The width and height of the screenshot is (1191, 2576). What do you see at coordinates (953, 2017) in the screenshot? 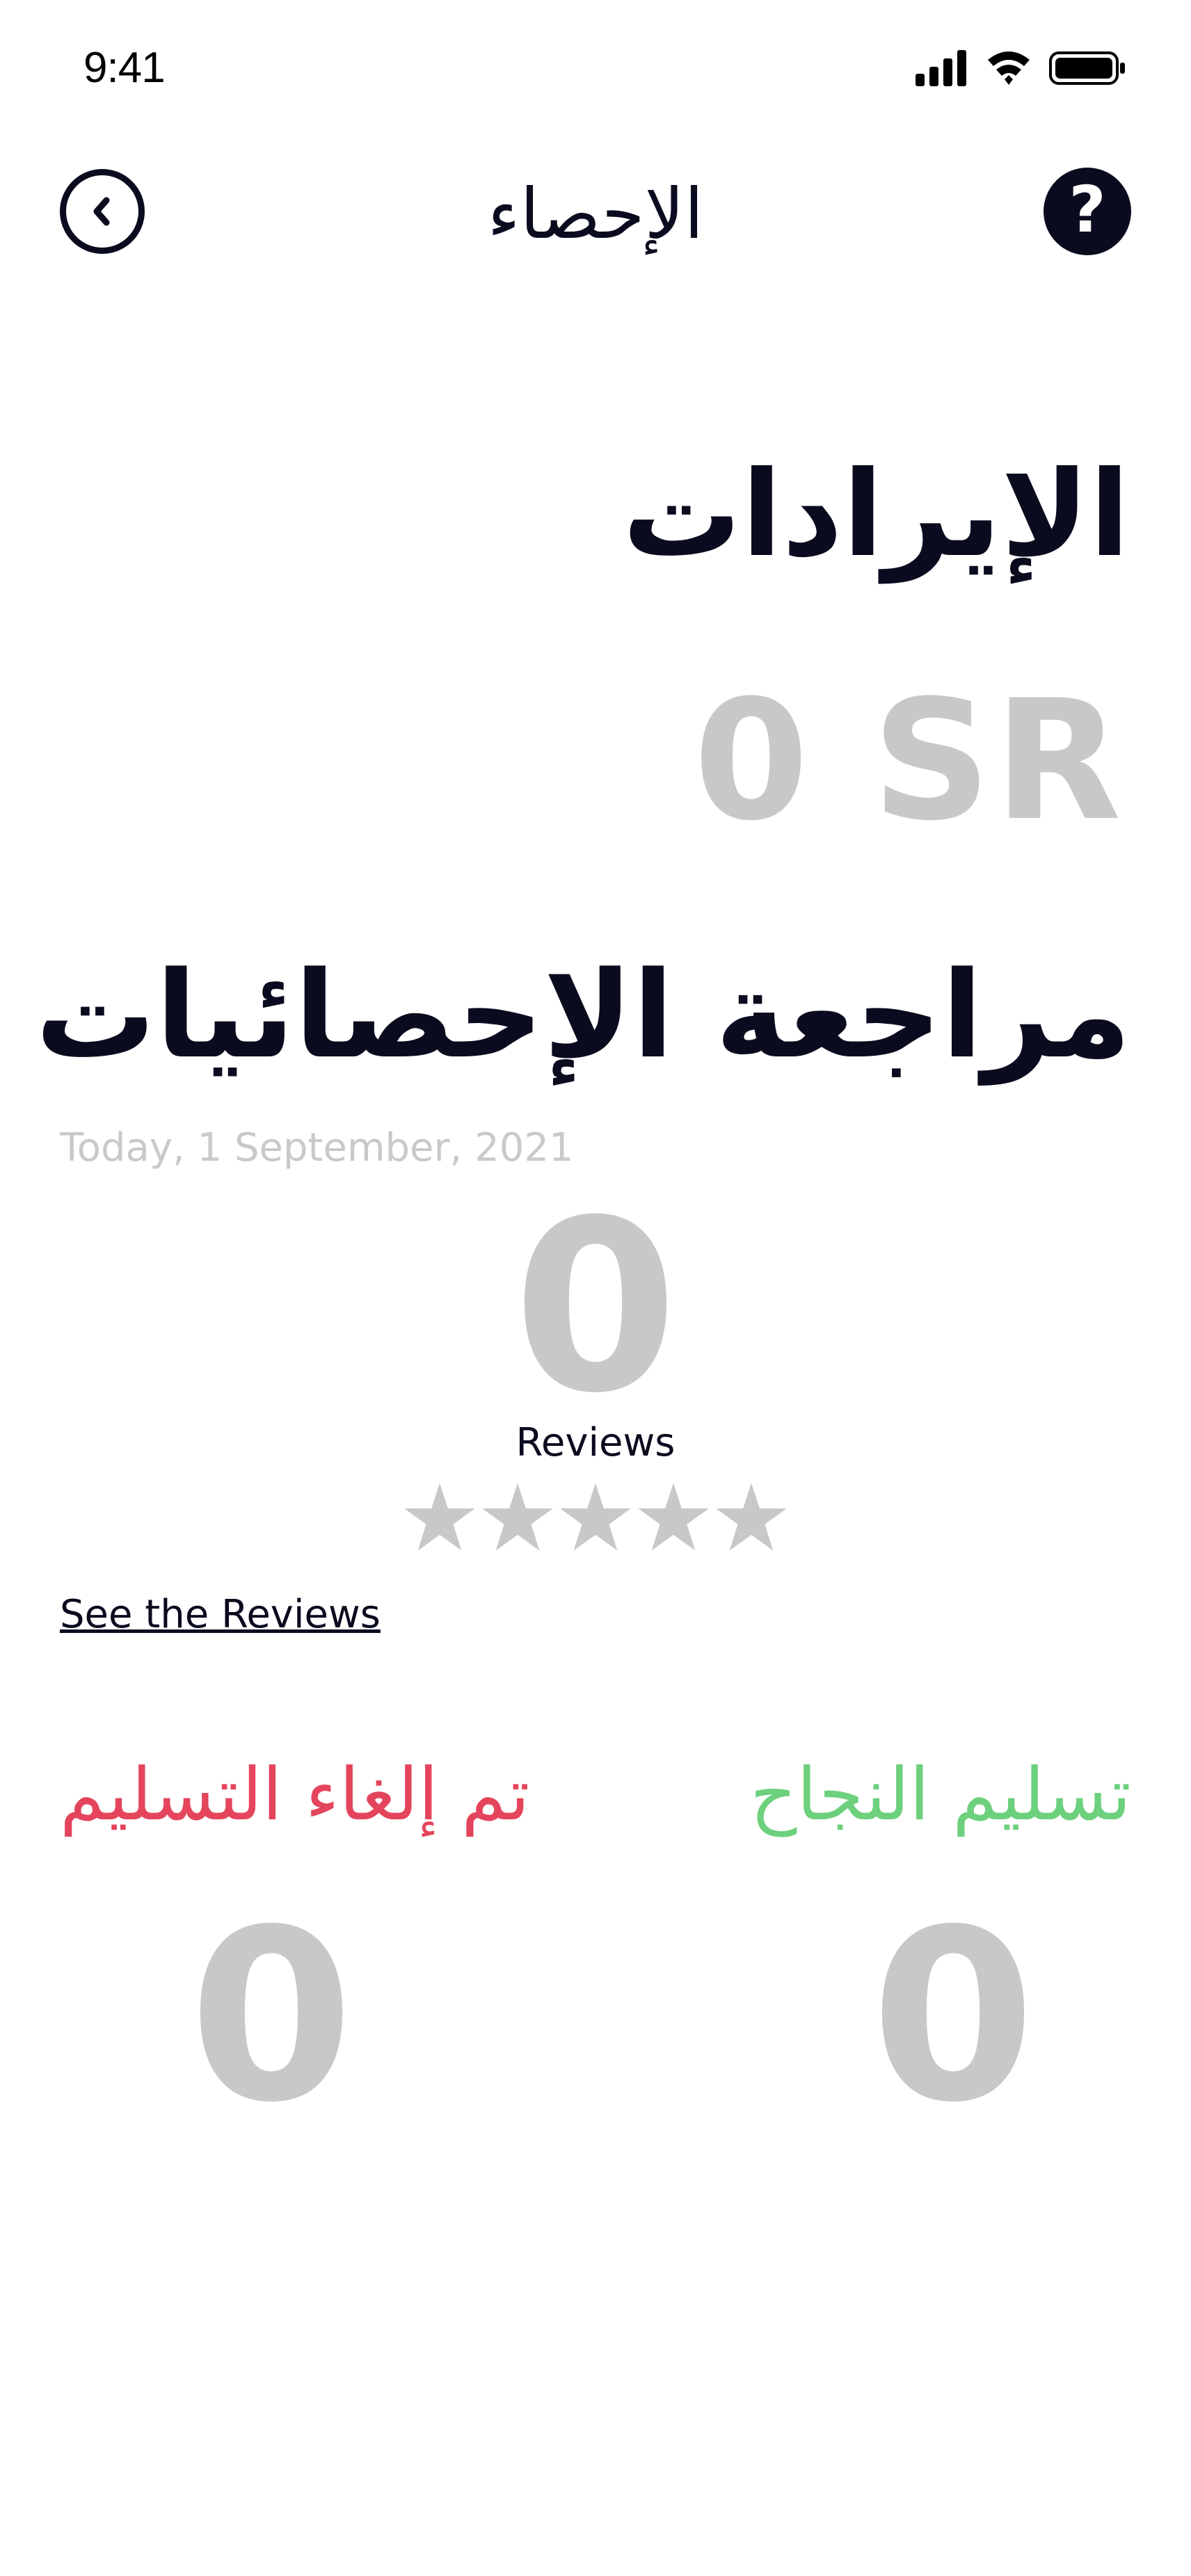
I see `successful-delivery-count: 0` at bounding box center [953, 2017].